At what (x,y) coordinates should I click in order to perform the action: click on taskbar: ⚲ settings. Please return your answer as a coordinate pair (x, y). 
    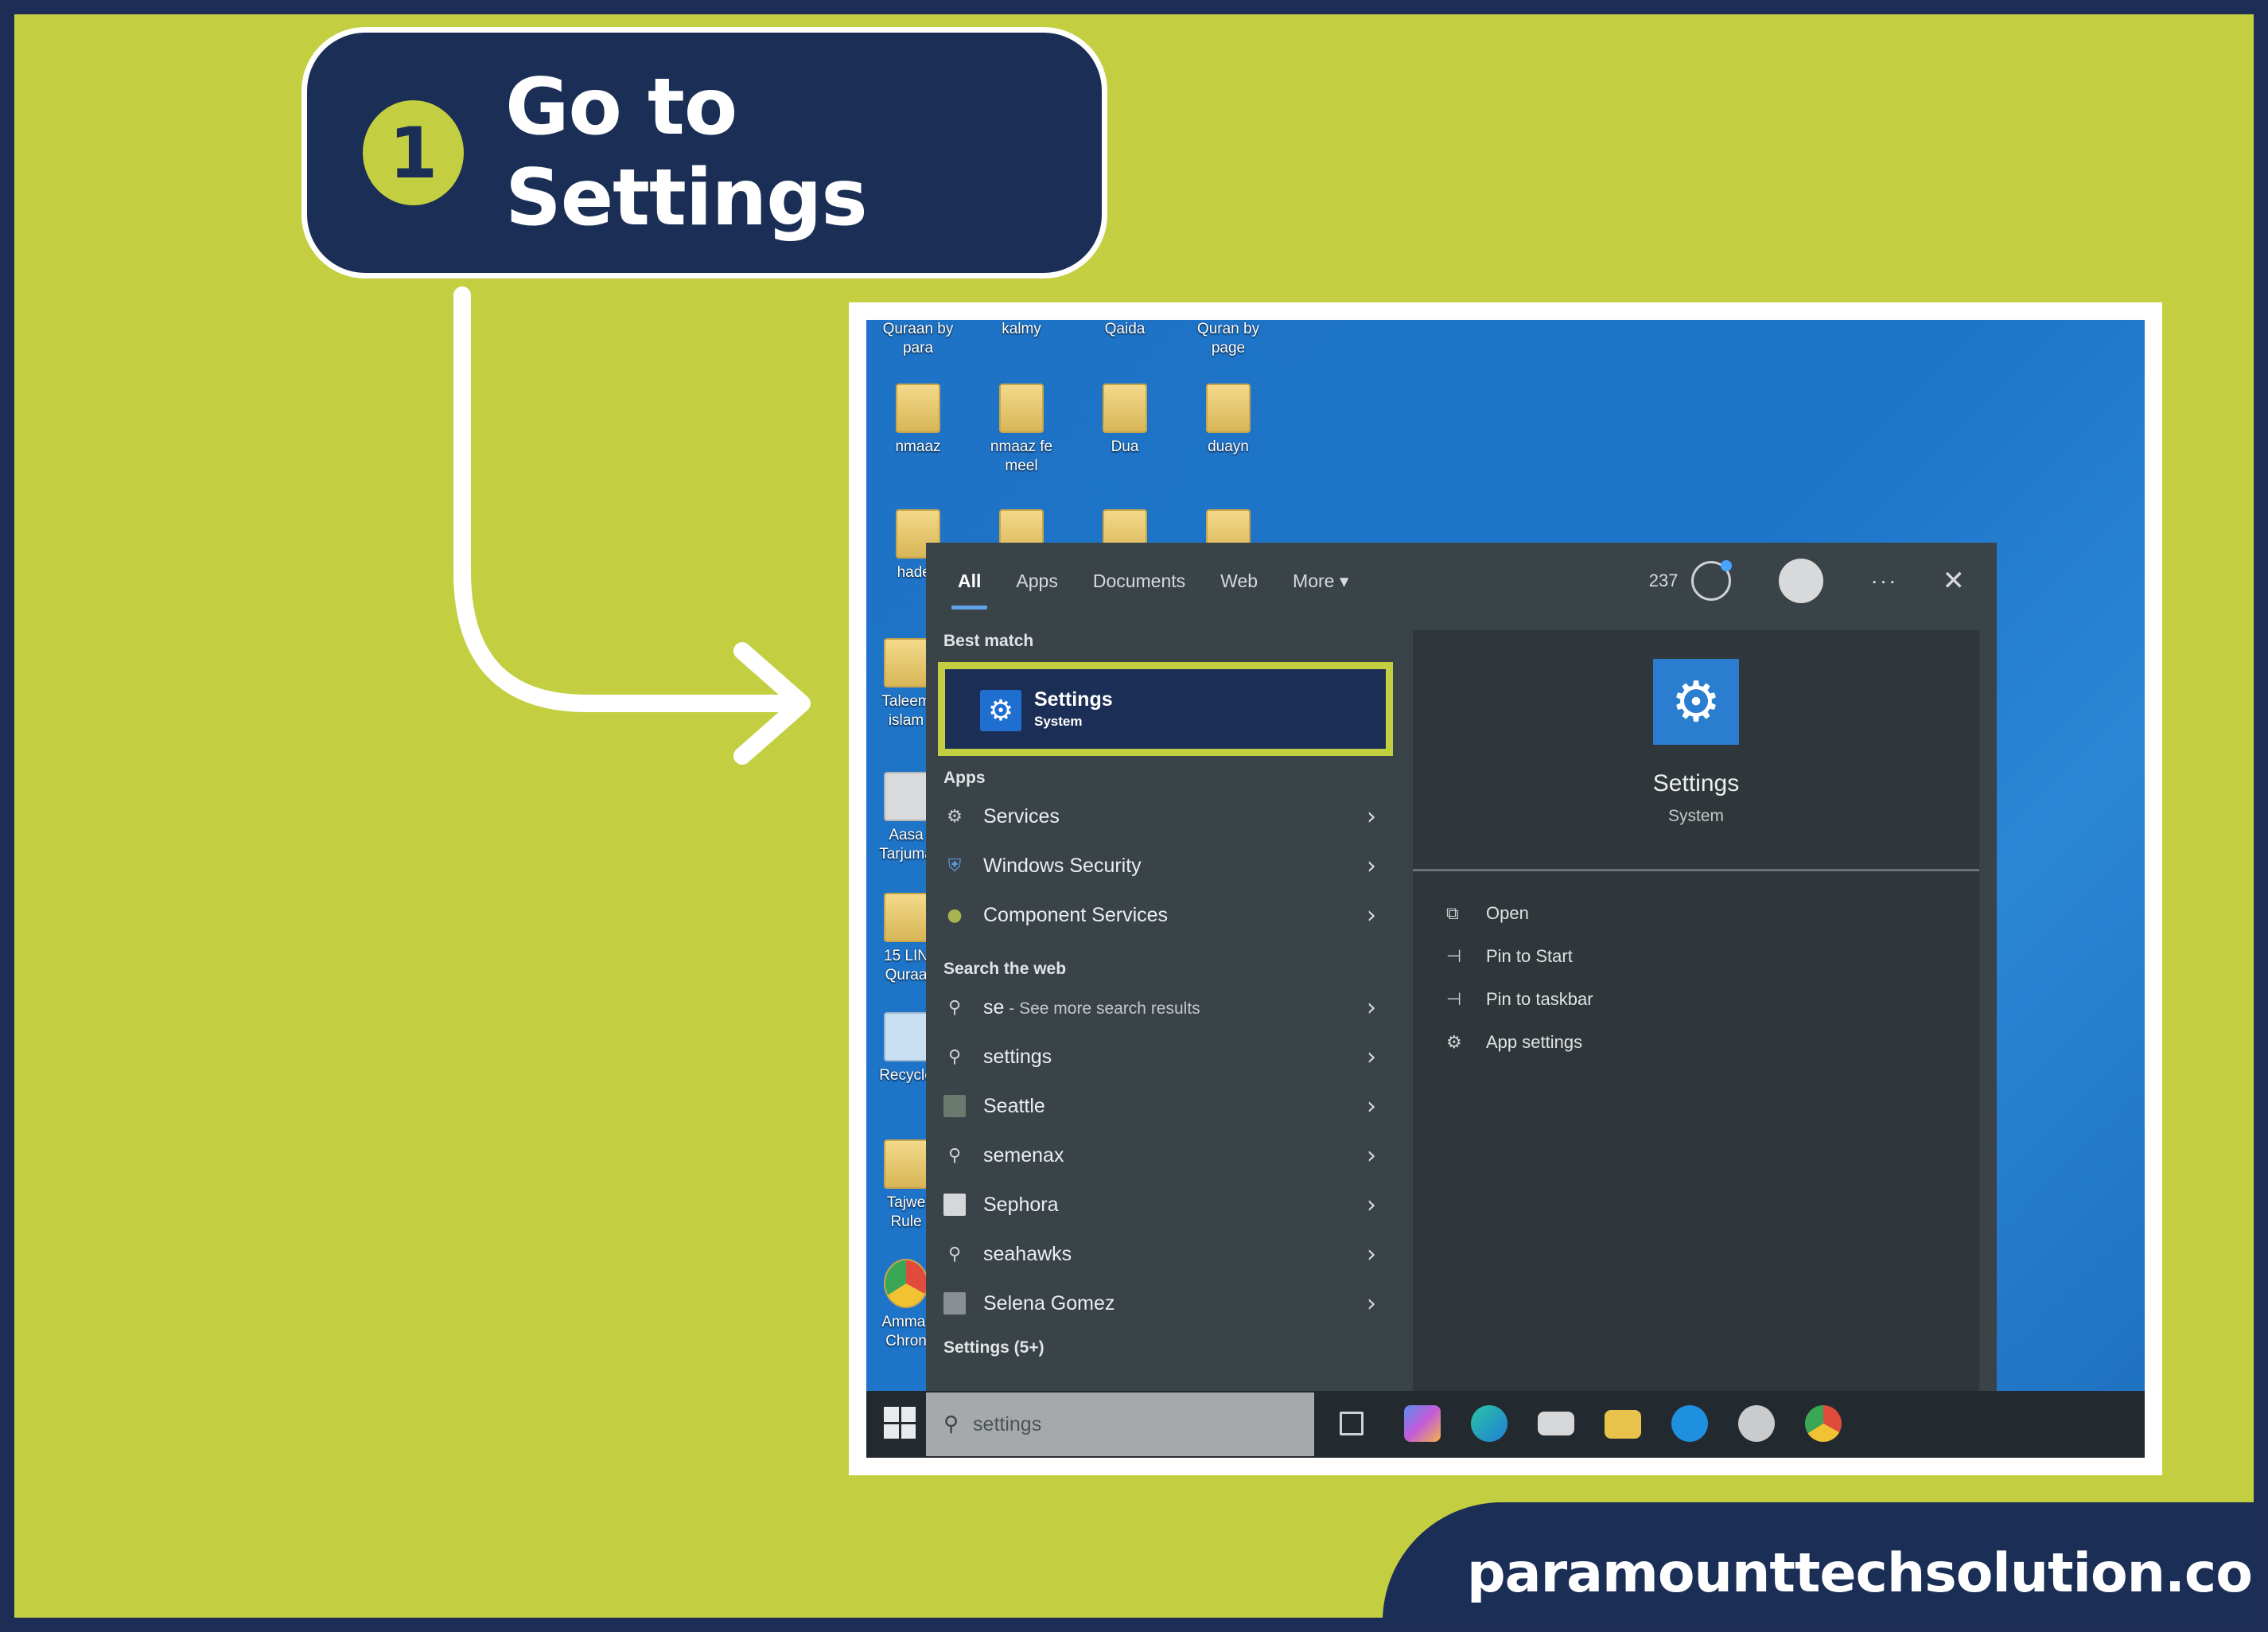
    Looking at the image, I should click on (1505, 1424).